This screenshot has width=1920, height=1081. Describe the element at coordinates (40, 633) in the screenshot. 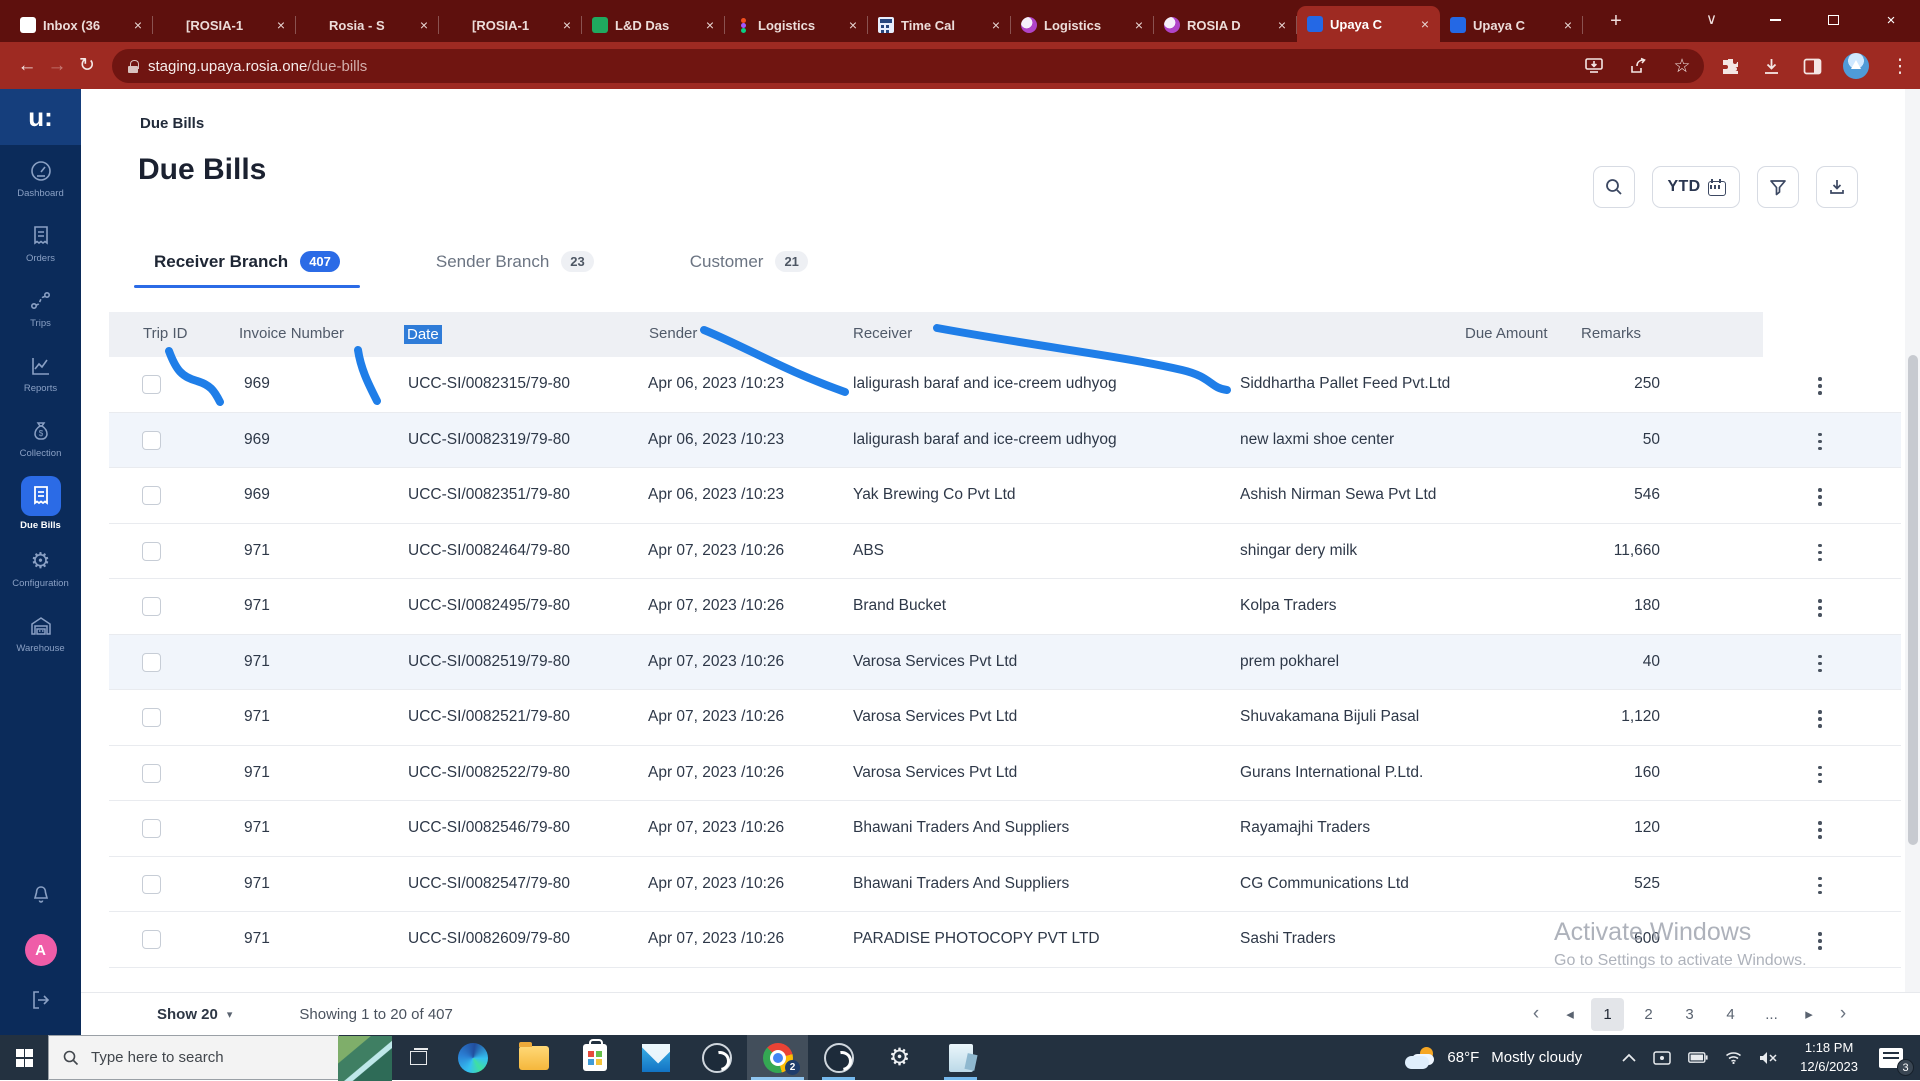

I see `sidebar-item-warehouse: Warehouse` at that location.